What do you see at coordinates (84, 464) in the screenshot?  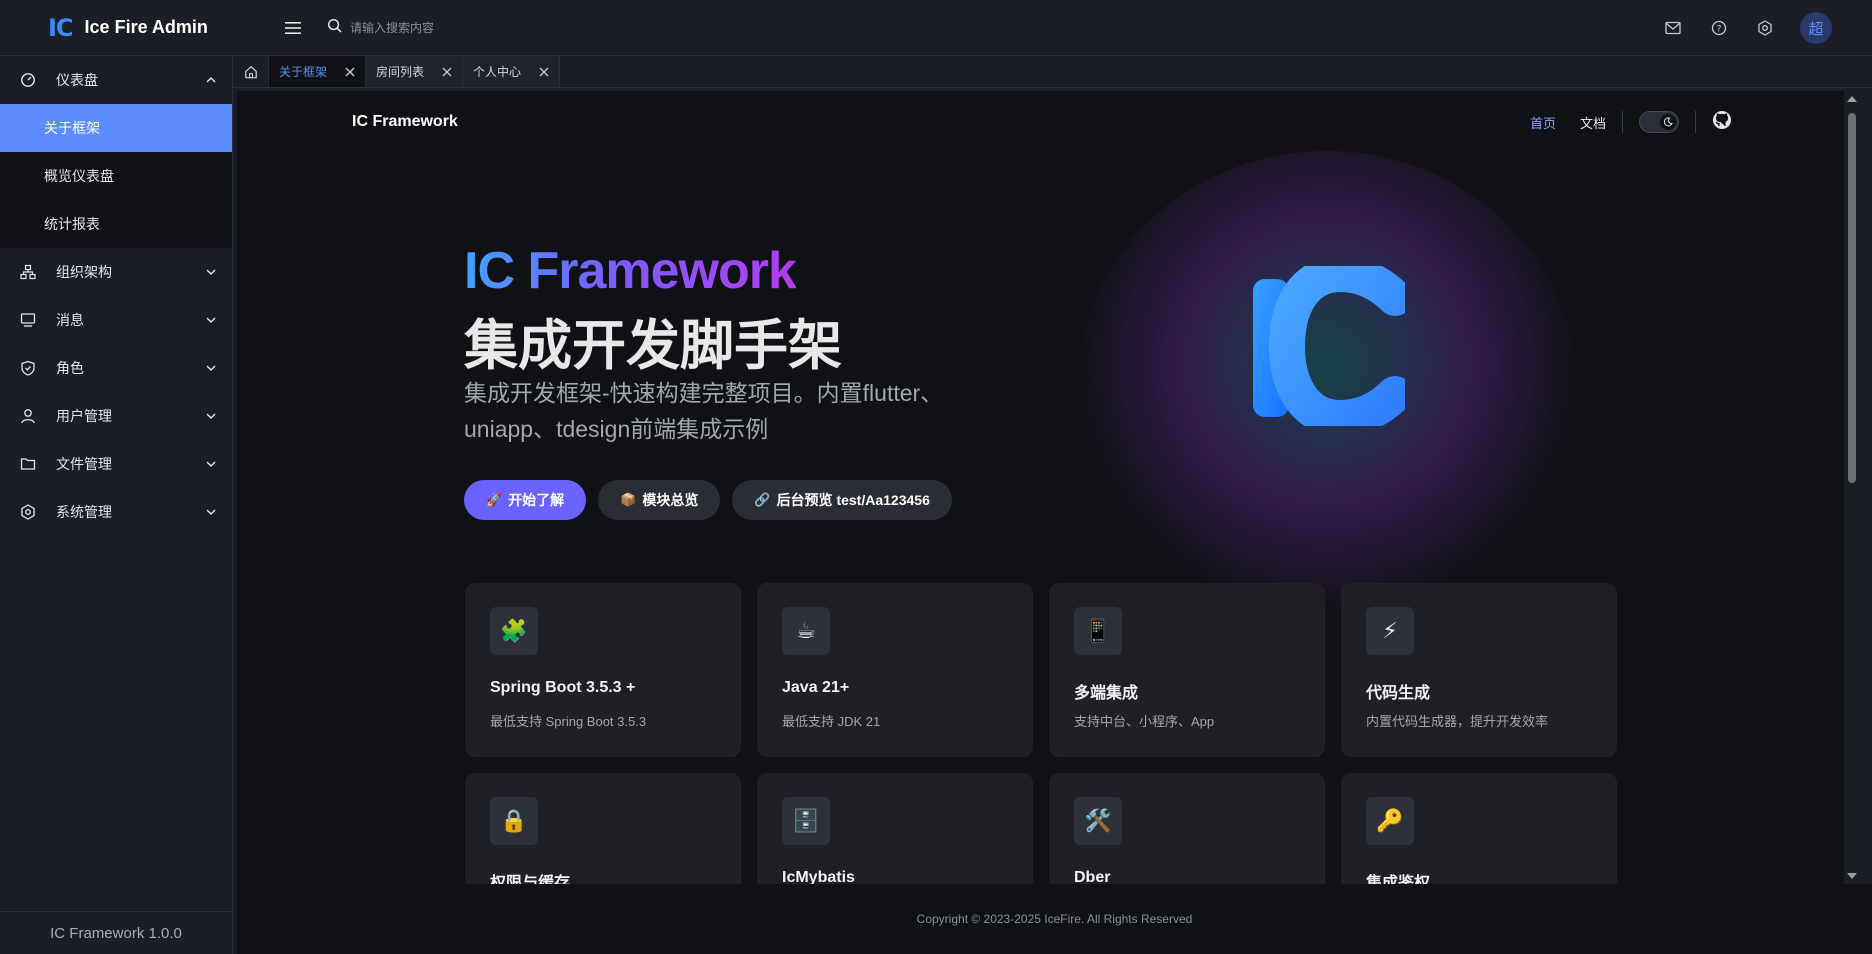 I see `sidebar-item-label: 文件管理` at bounding box center [84, 464].